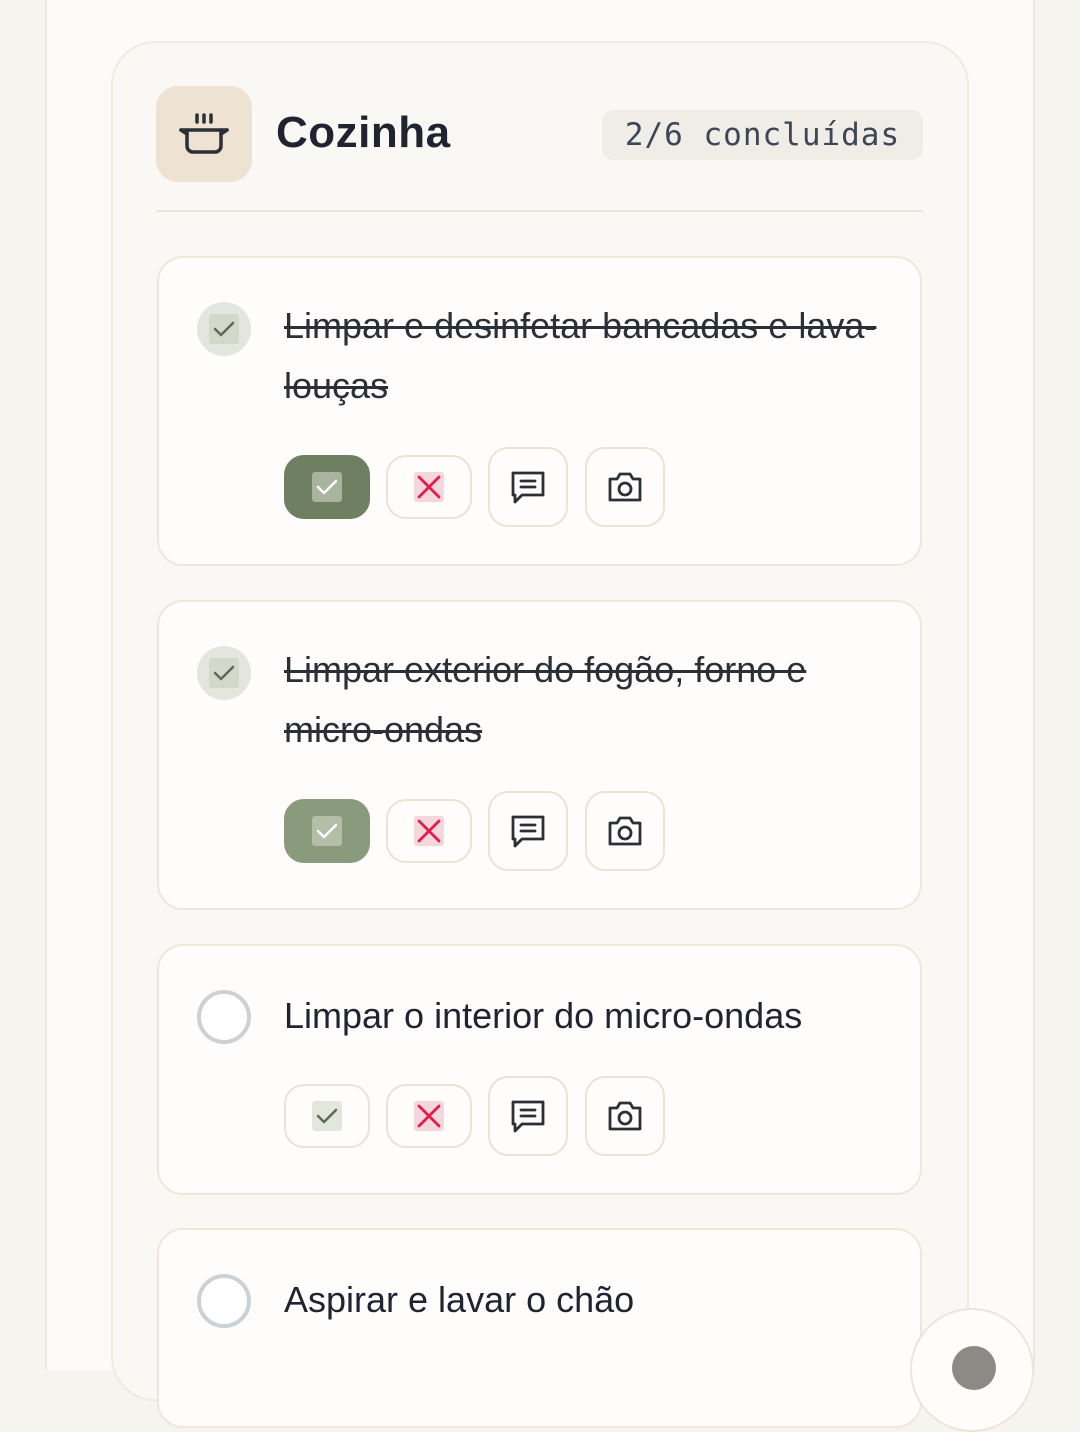 The image size is (1080, 1432). I want to click on task-card: Limpar o interior do micro-ondas, so click(539, 1069).